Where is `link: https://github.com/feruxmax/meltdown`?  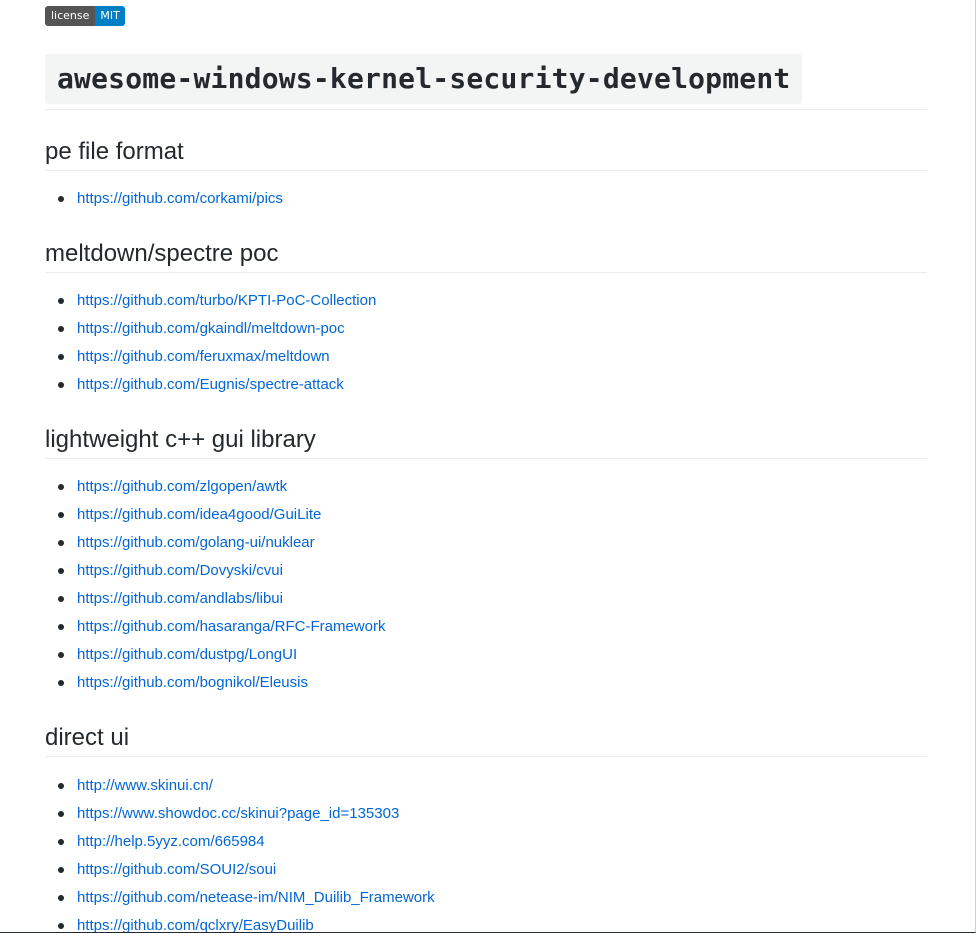 link: https://github.com/feruxmax/meltdown is located at coordinates (203, 356).